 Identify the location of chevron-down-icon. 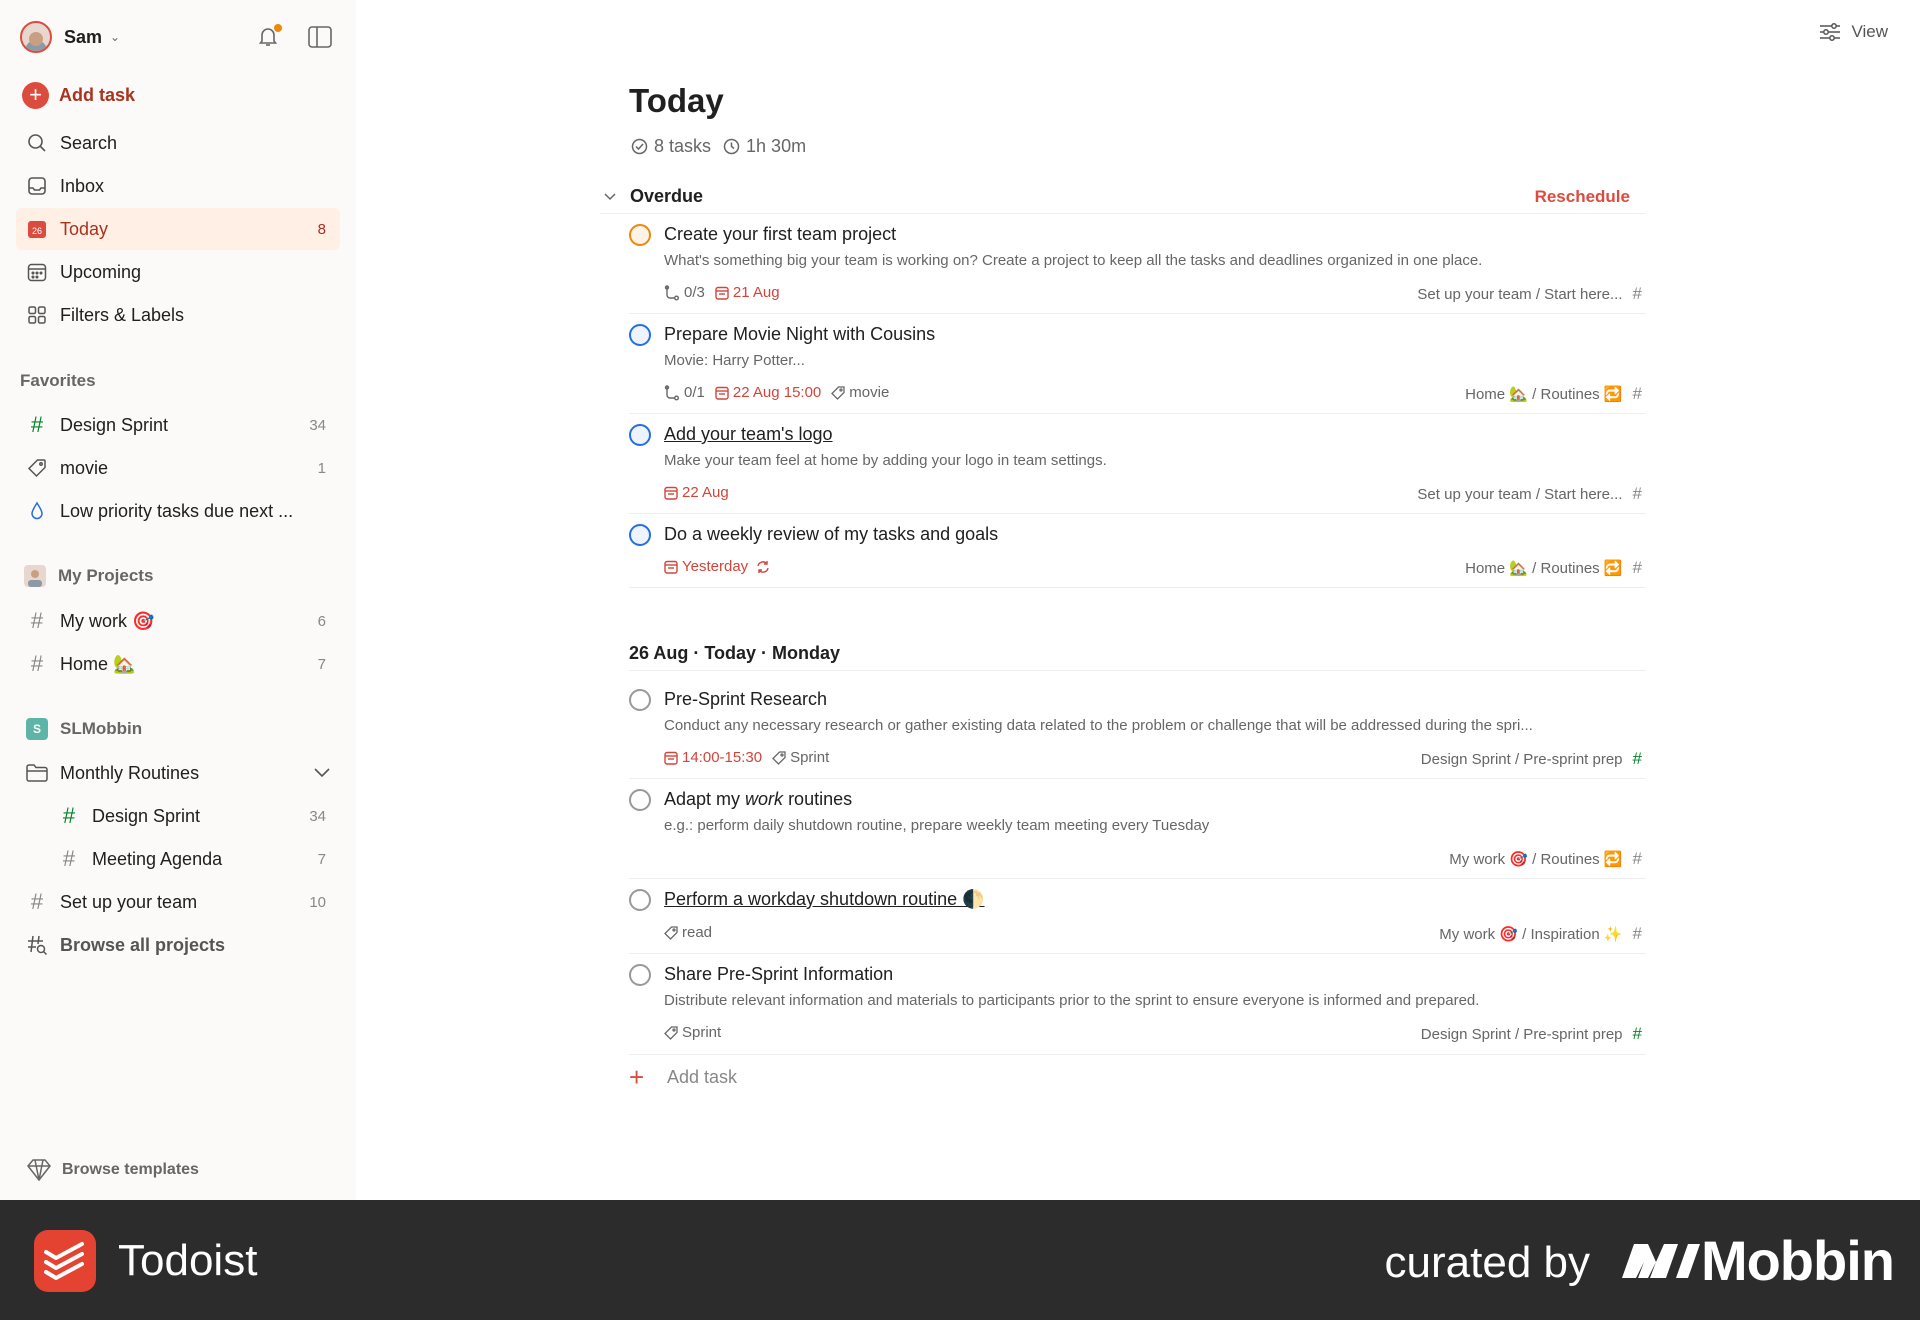
(322, 773).